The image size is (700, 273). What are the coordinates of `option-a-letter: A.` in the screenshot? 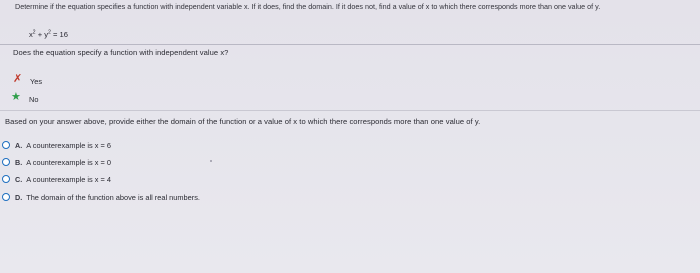 It's located at (19, 145).